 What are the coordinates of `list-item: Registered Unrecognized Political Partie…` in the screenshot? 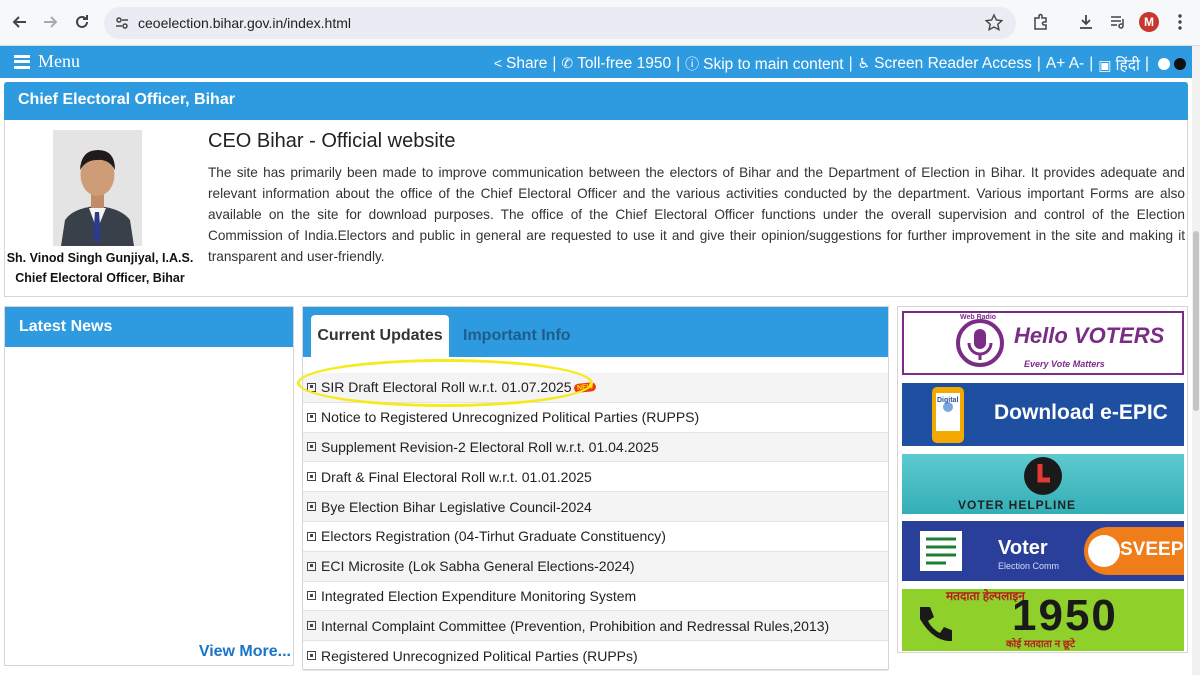 It's located at (595, 656).